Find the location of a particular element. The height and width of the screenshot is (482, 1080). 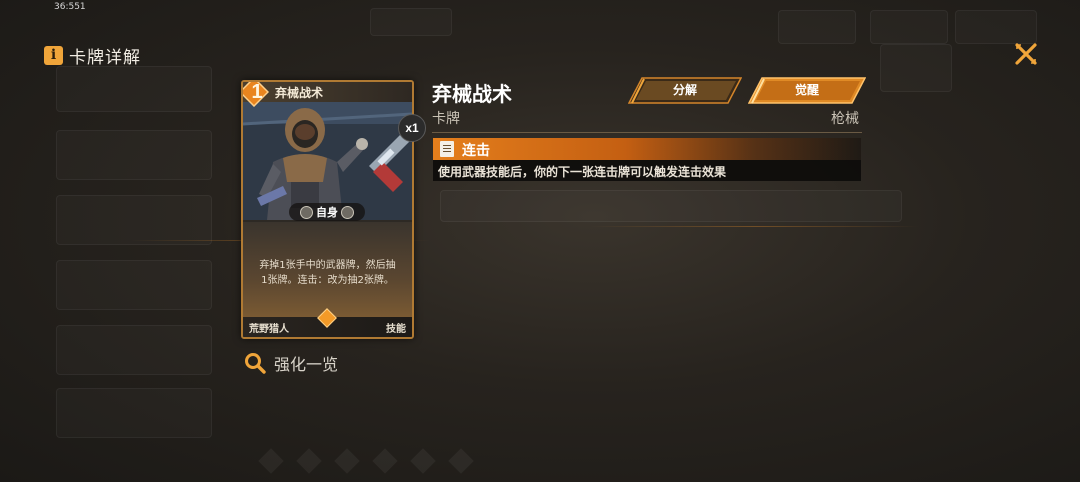

card-name: 弃械战术 is located at coordinates (299, 93).